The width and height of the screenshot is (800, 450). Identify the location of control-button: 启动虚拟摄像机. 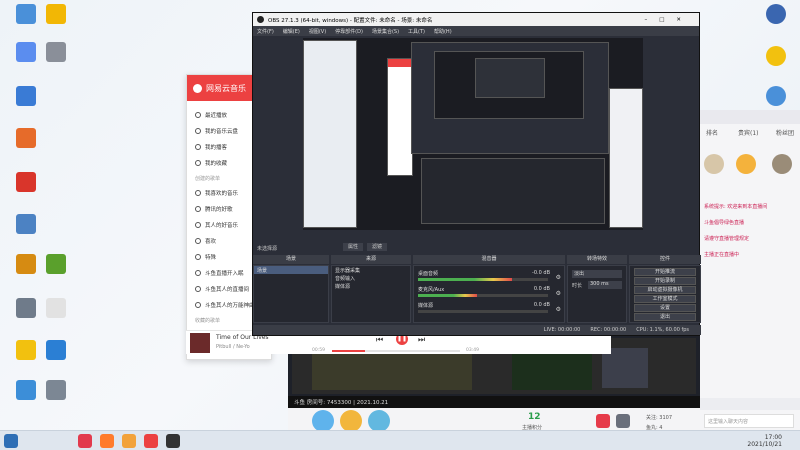
(665, 290).